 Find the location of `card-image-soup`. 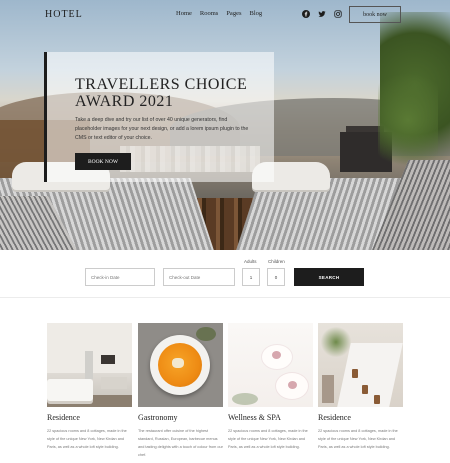

card-image-soup is located at coordinates (180, 365).